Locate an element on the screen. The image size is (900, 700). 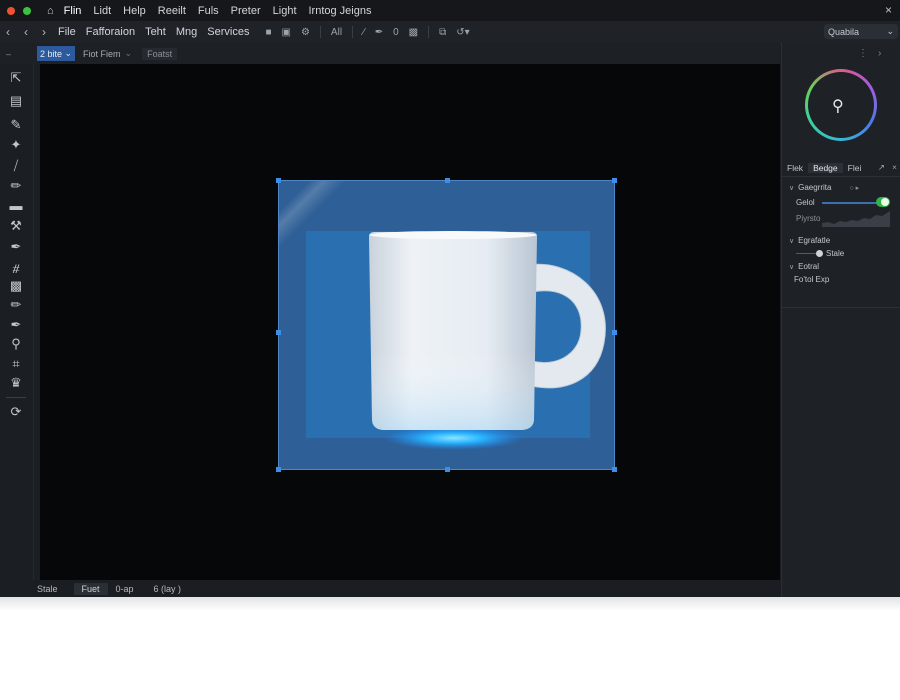
section-eotral: ∨ Eotral is located at coordinates (804, 266).